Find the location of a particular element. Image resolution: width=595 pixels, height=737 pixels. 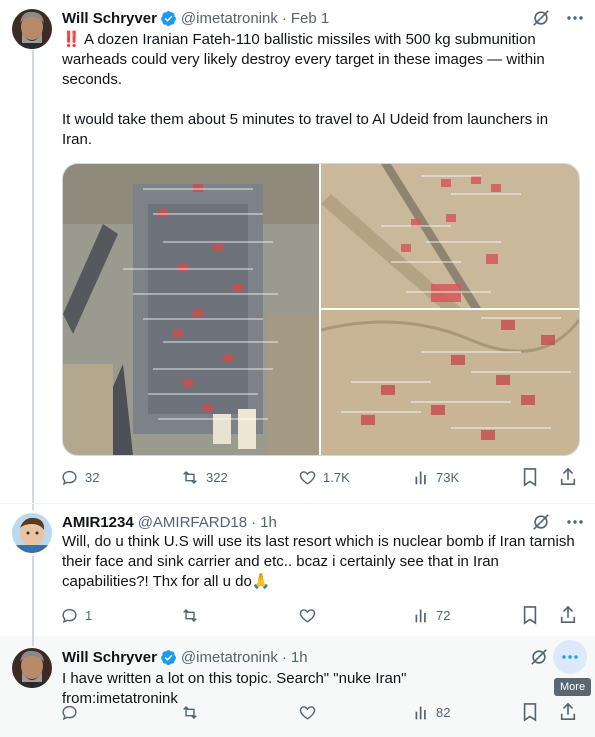

like-button: 1.7K is located at coordinates (355, 477).